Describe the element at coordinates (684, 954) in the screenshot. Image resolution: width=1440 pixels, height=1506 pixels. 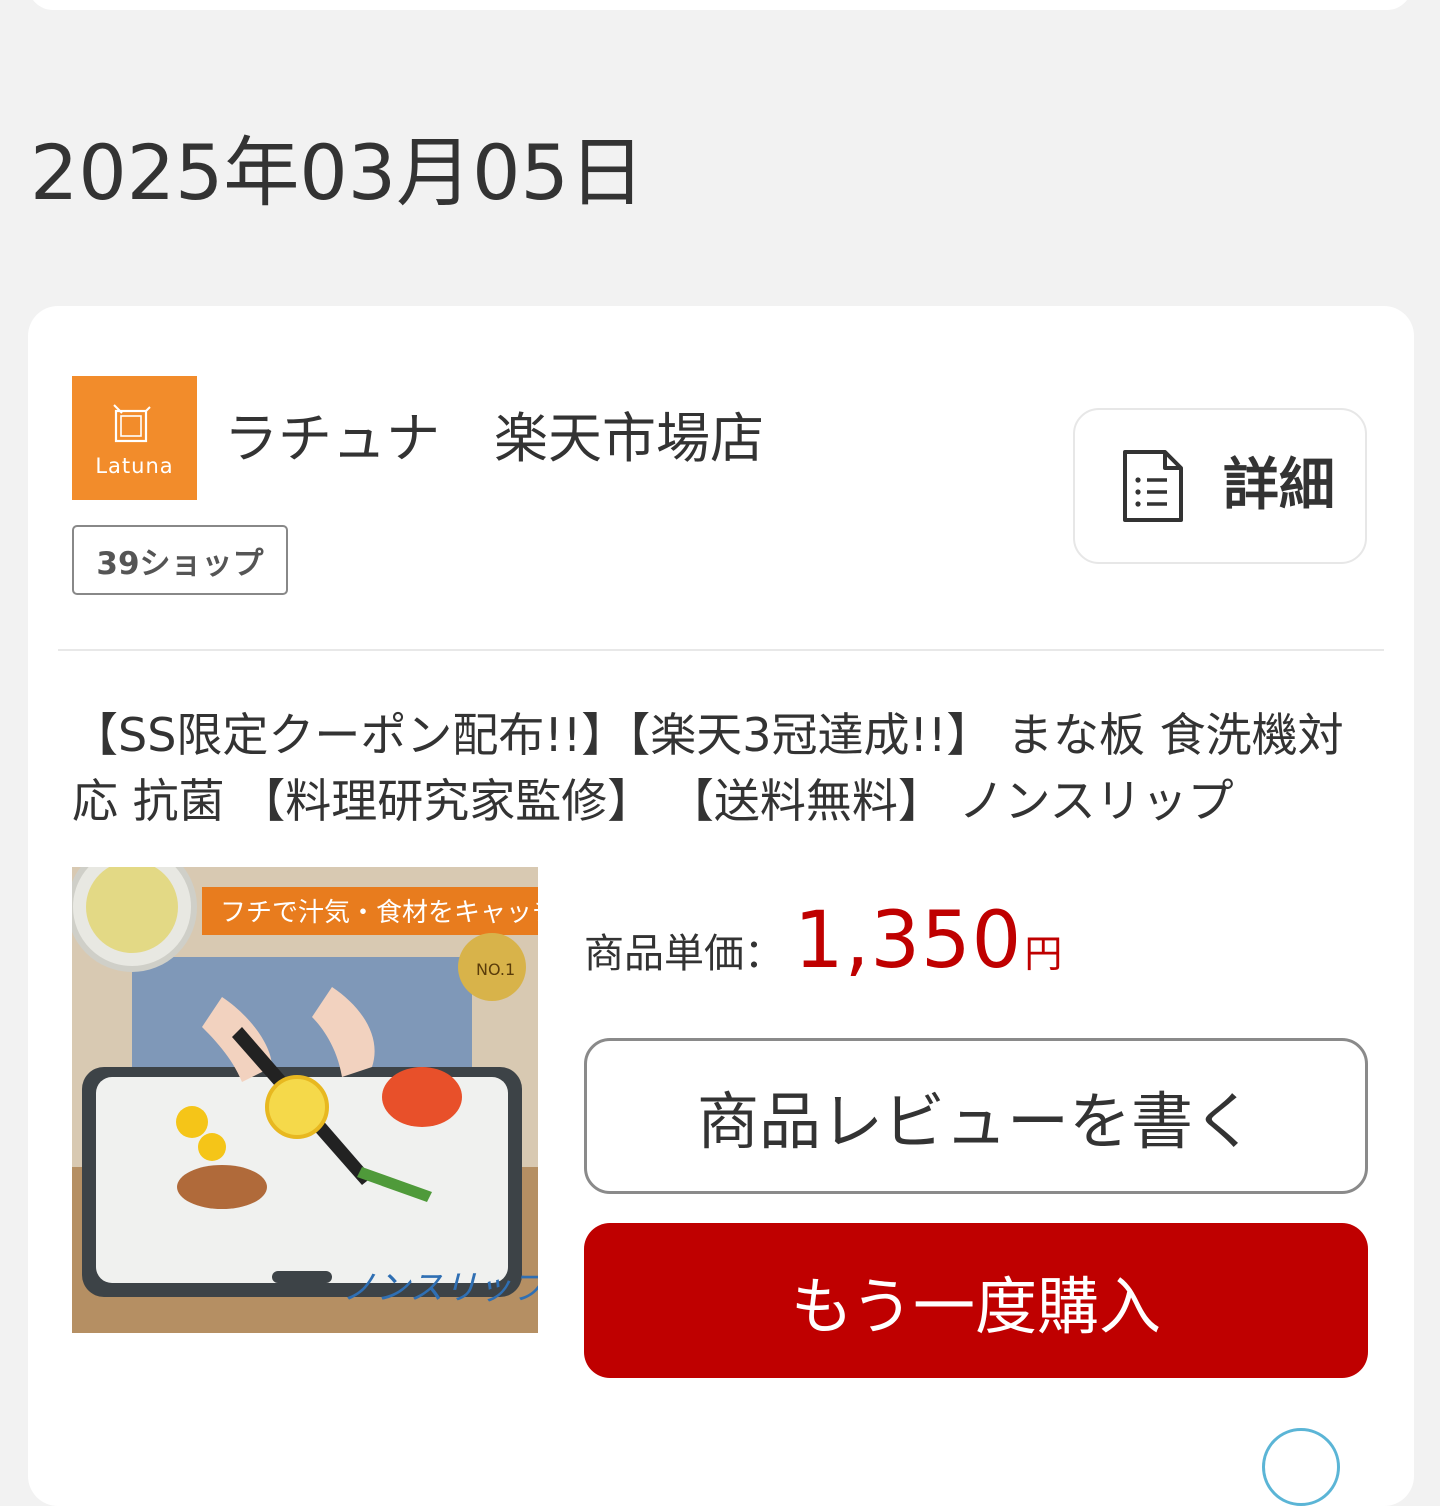
I see `price-label: 商品単価：` at that location.